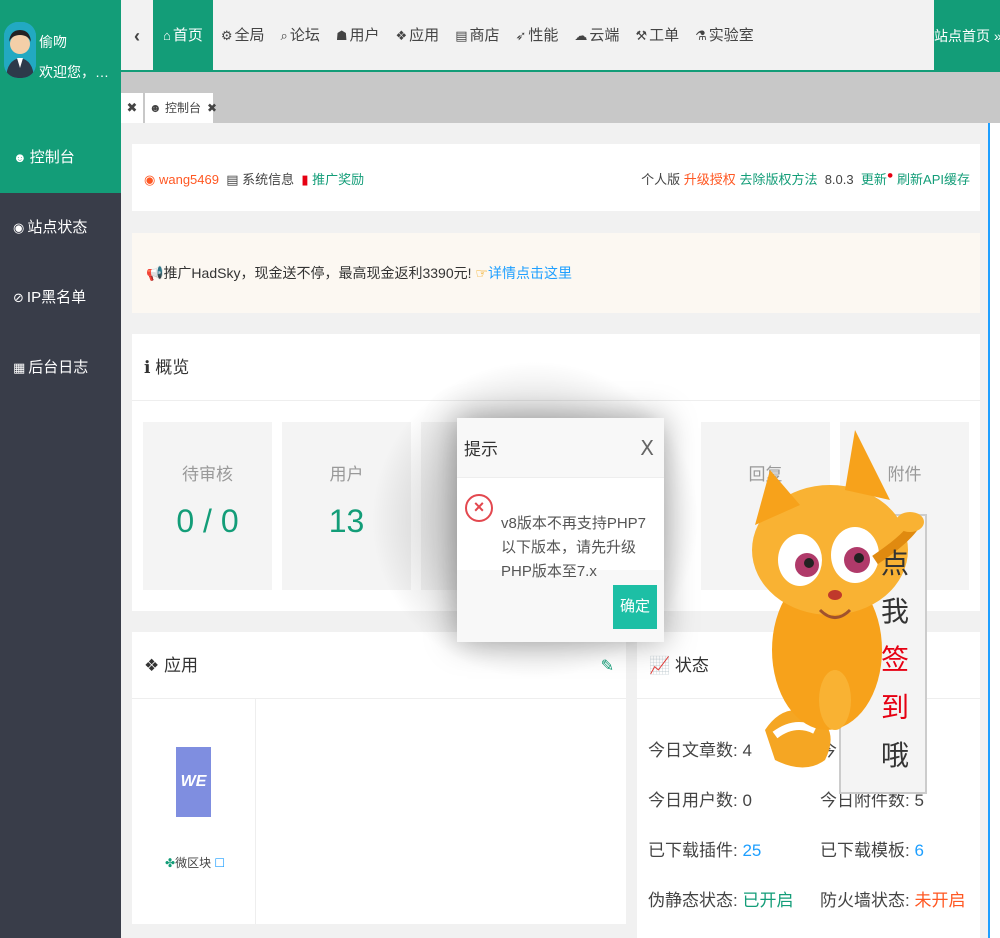  Describe the element at coordinates (268, 179) in the screenshot. I see `sysinfo-link: 系统信息` at that location.